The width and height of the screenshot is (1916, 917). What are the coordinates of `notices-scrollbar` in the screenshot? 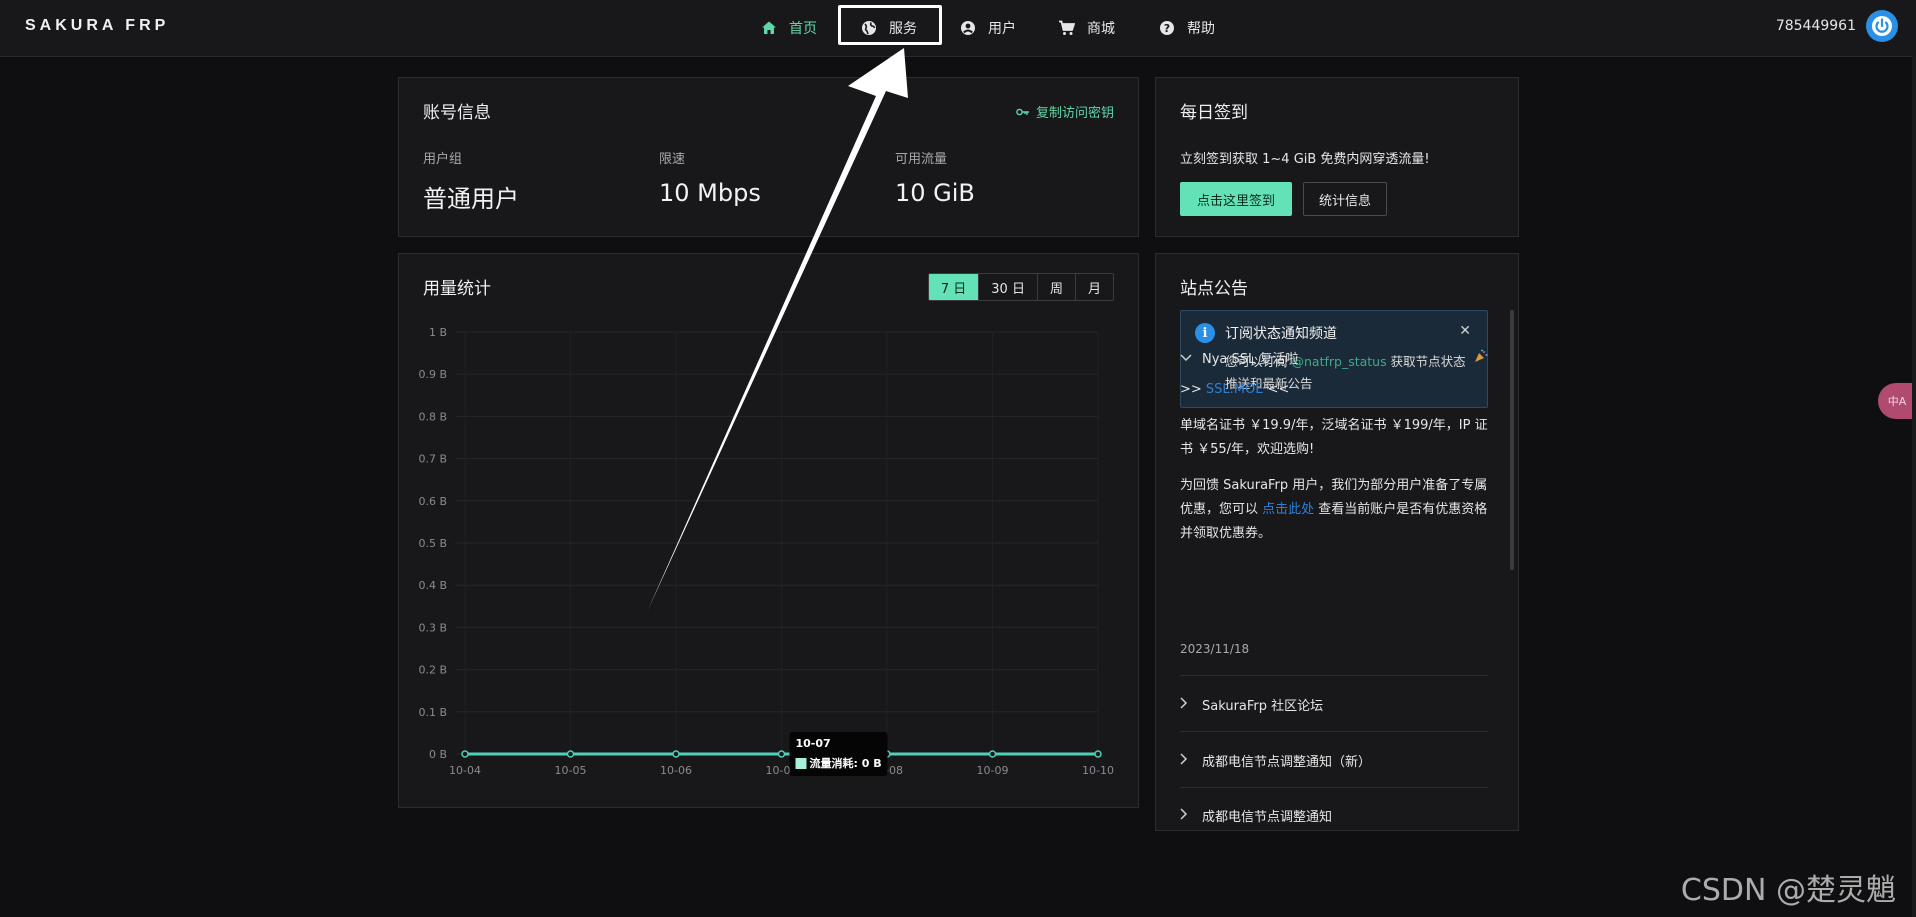 It's located at (1512, 440).